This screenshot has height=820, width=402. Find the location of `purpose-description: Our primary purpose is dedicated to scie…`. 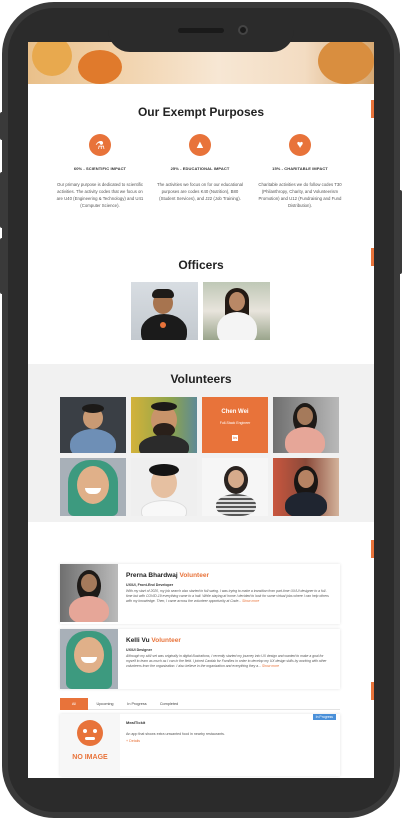

purpose-description: Our primary purpose is dedicated to scie… is located at coordinates (100, 195).